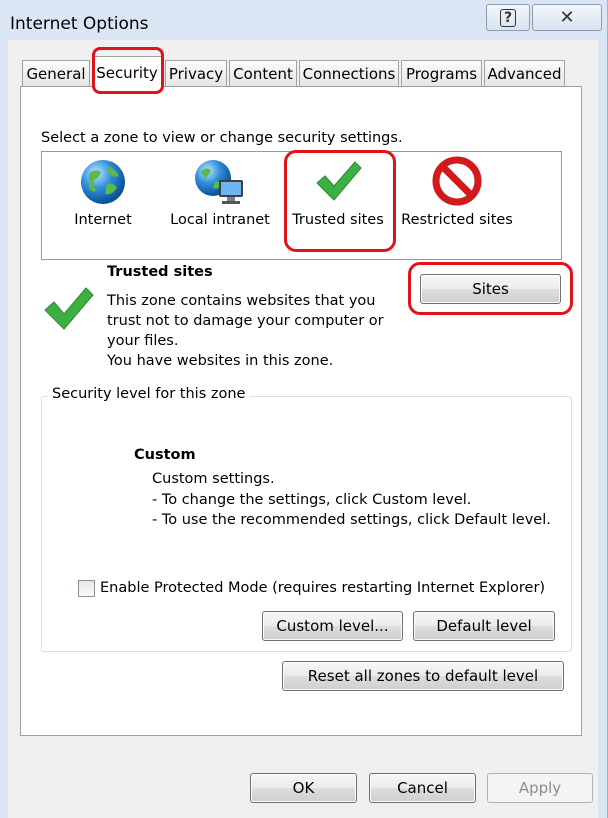  What do you see at coordinates (441, 73) in the screenshot?
I see `tab-programs: Programs` at bounding box center [441, 73].